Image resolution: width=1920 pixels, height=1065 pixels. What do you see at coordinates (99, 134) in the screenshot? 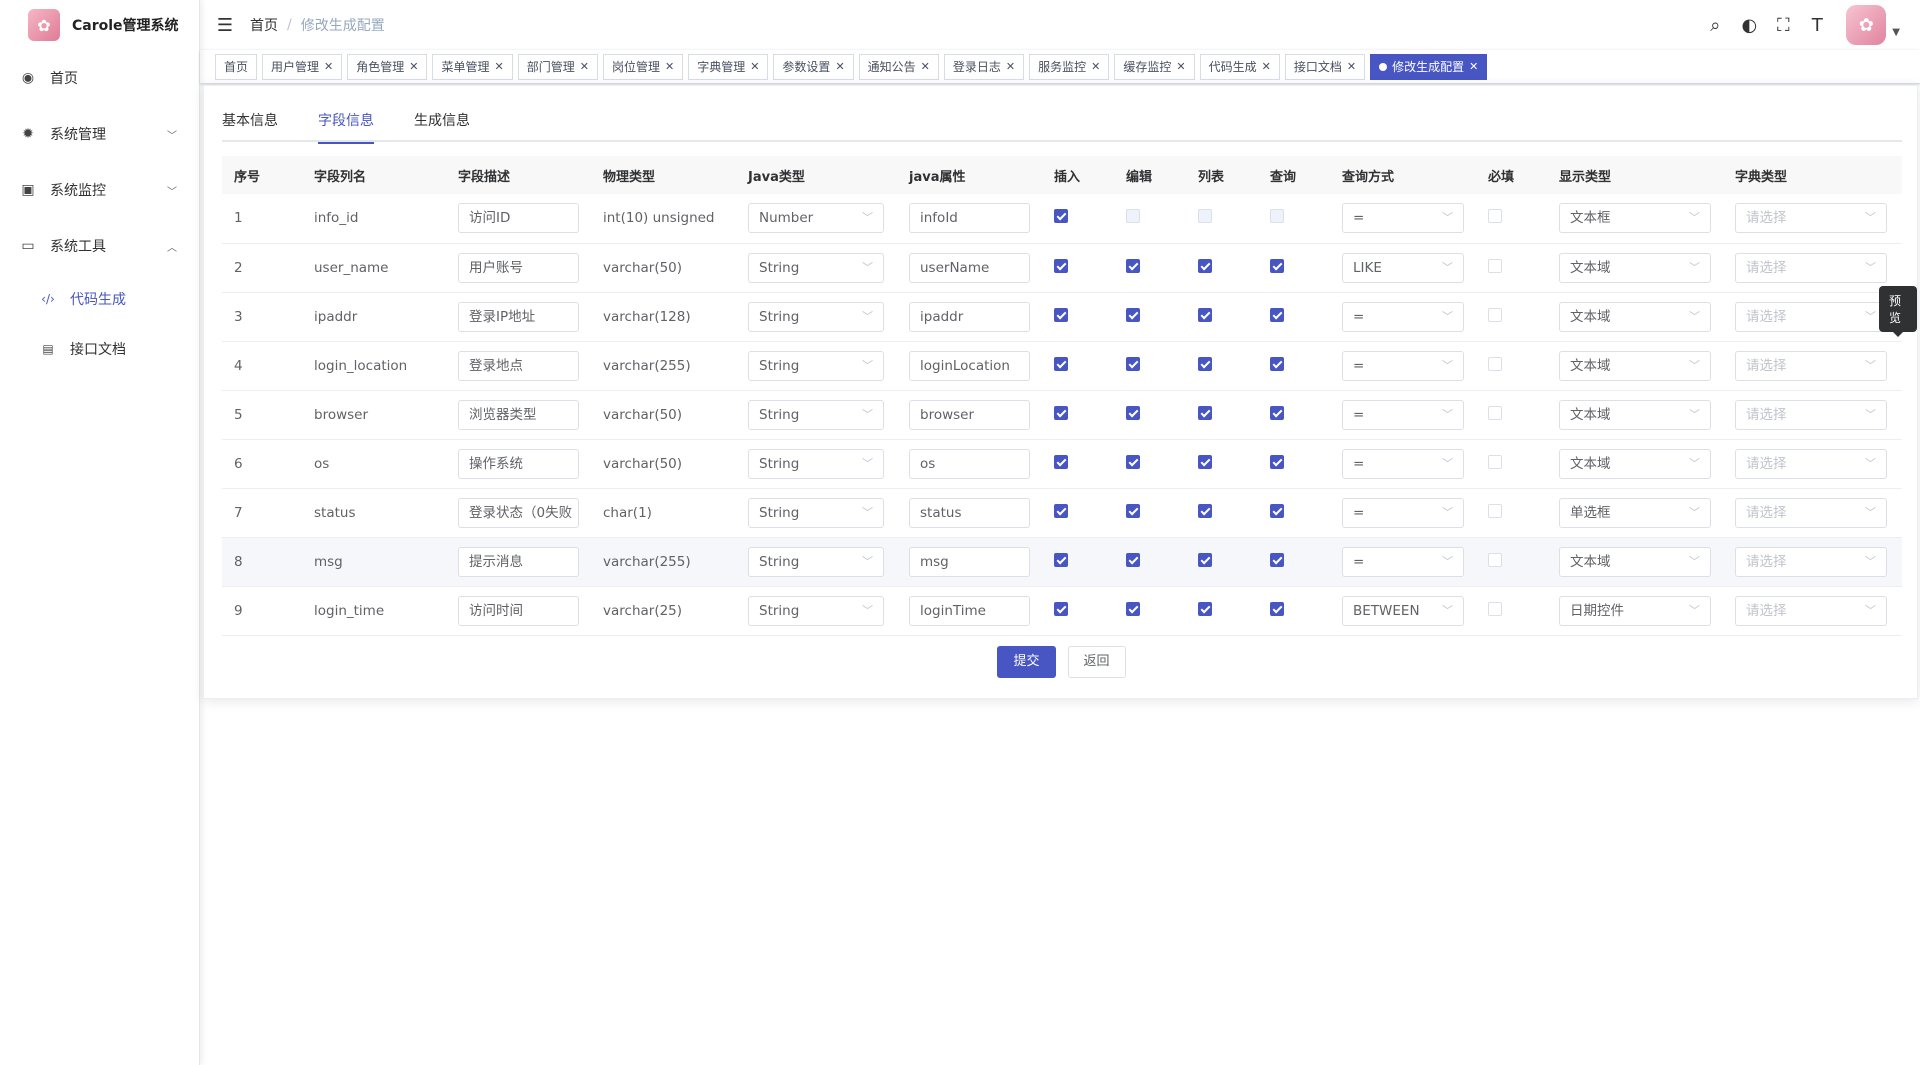
I see `sidebar-item-system: ✹ 系统管理 ﹀` at bounding box center [99, 134].